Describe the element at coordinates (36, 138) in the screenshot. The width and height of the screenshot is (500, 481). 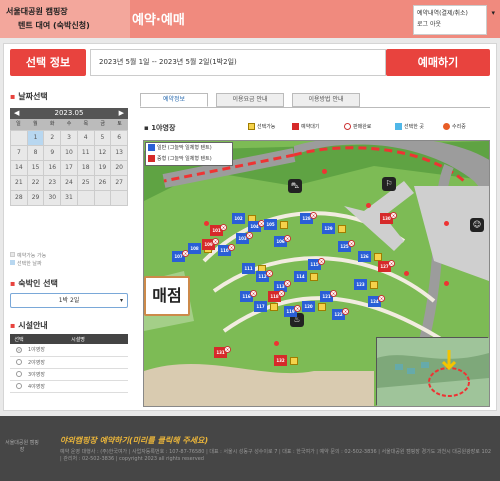
I see `calendar-day: 1` at that location.